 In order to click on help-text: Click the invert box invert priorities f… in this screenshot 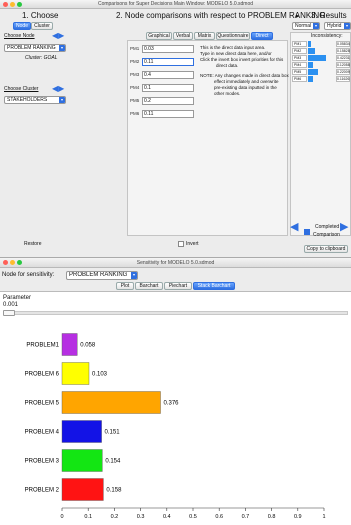, I will do `click(242, 59)`.